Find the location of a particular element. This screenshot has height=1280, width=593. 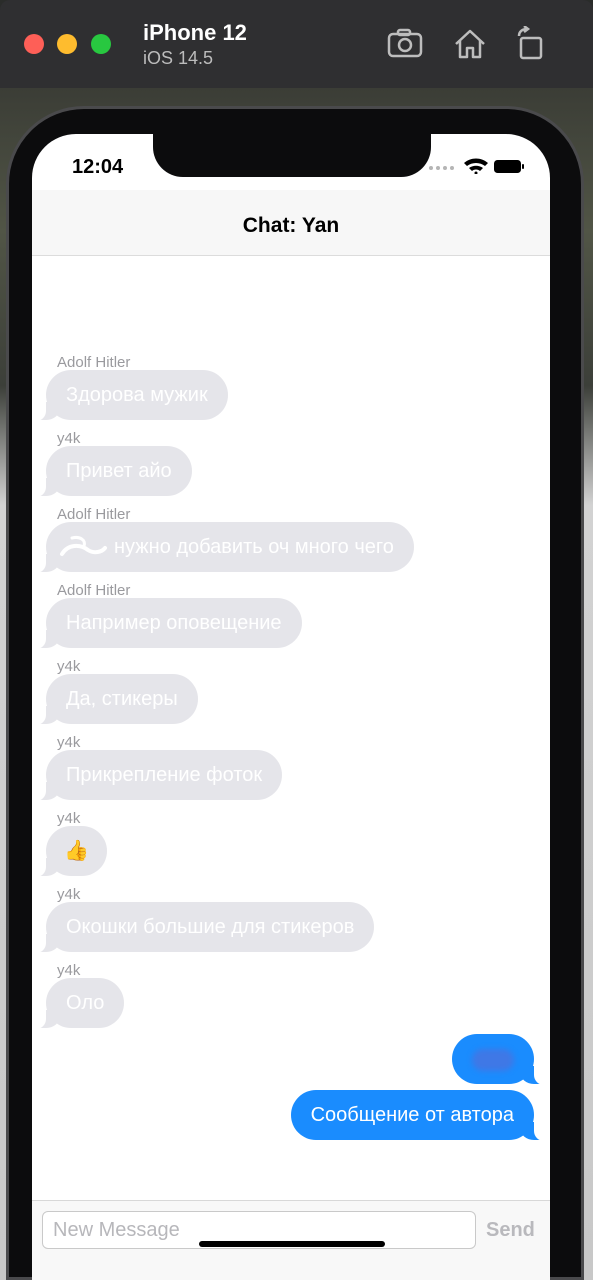

outgoing-message-bubble is located at coordinates (499, 1059).